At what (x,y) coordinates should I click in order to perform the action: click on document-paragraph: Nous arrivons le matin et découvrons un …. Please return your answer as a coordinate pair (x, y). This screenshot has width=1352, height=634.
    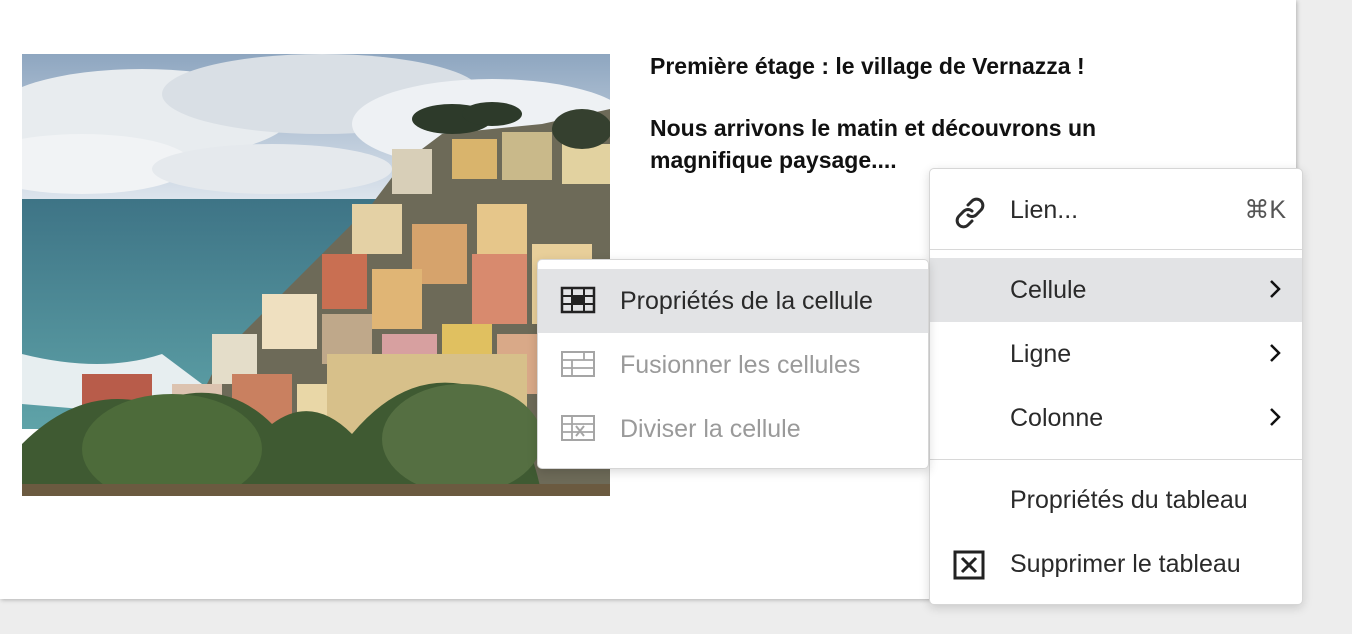
    Looking at the image, I should click on (873, 144).